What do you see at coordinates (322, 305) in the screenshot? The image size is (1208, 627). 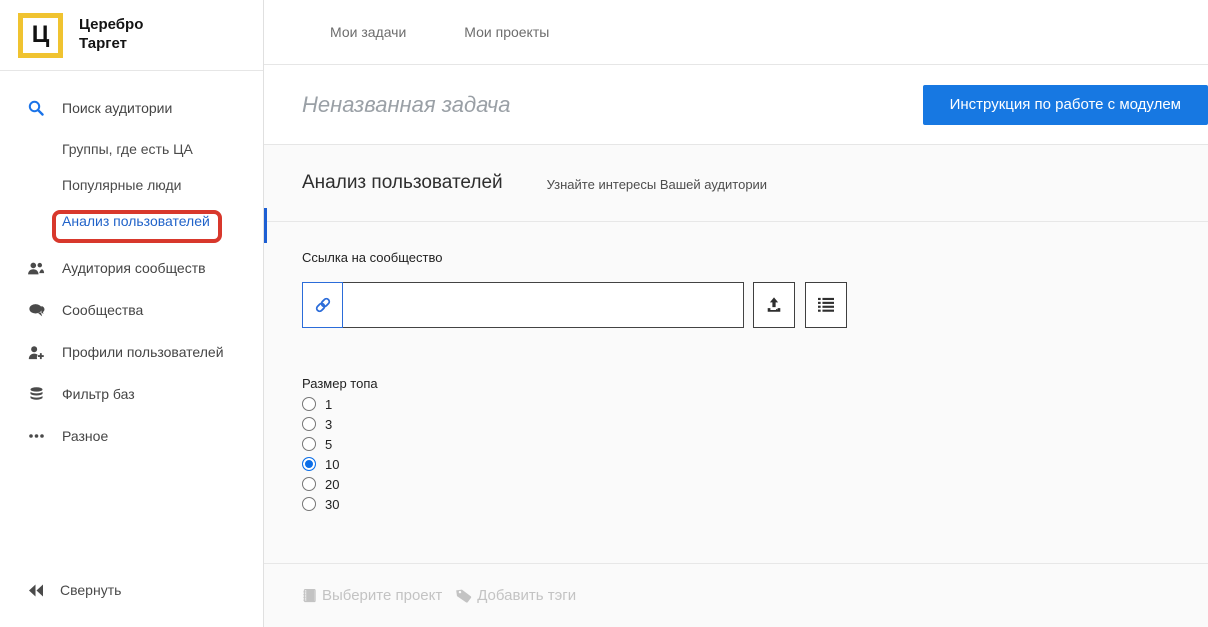 I see `link-icon` at bounding box center [322, 305].